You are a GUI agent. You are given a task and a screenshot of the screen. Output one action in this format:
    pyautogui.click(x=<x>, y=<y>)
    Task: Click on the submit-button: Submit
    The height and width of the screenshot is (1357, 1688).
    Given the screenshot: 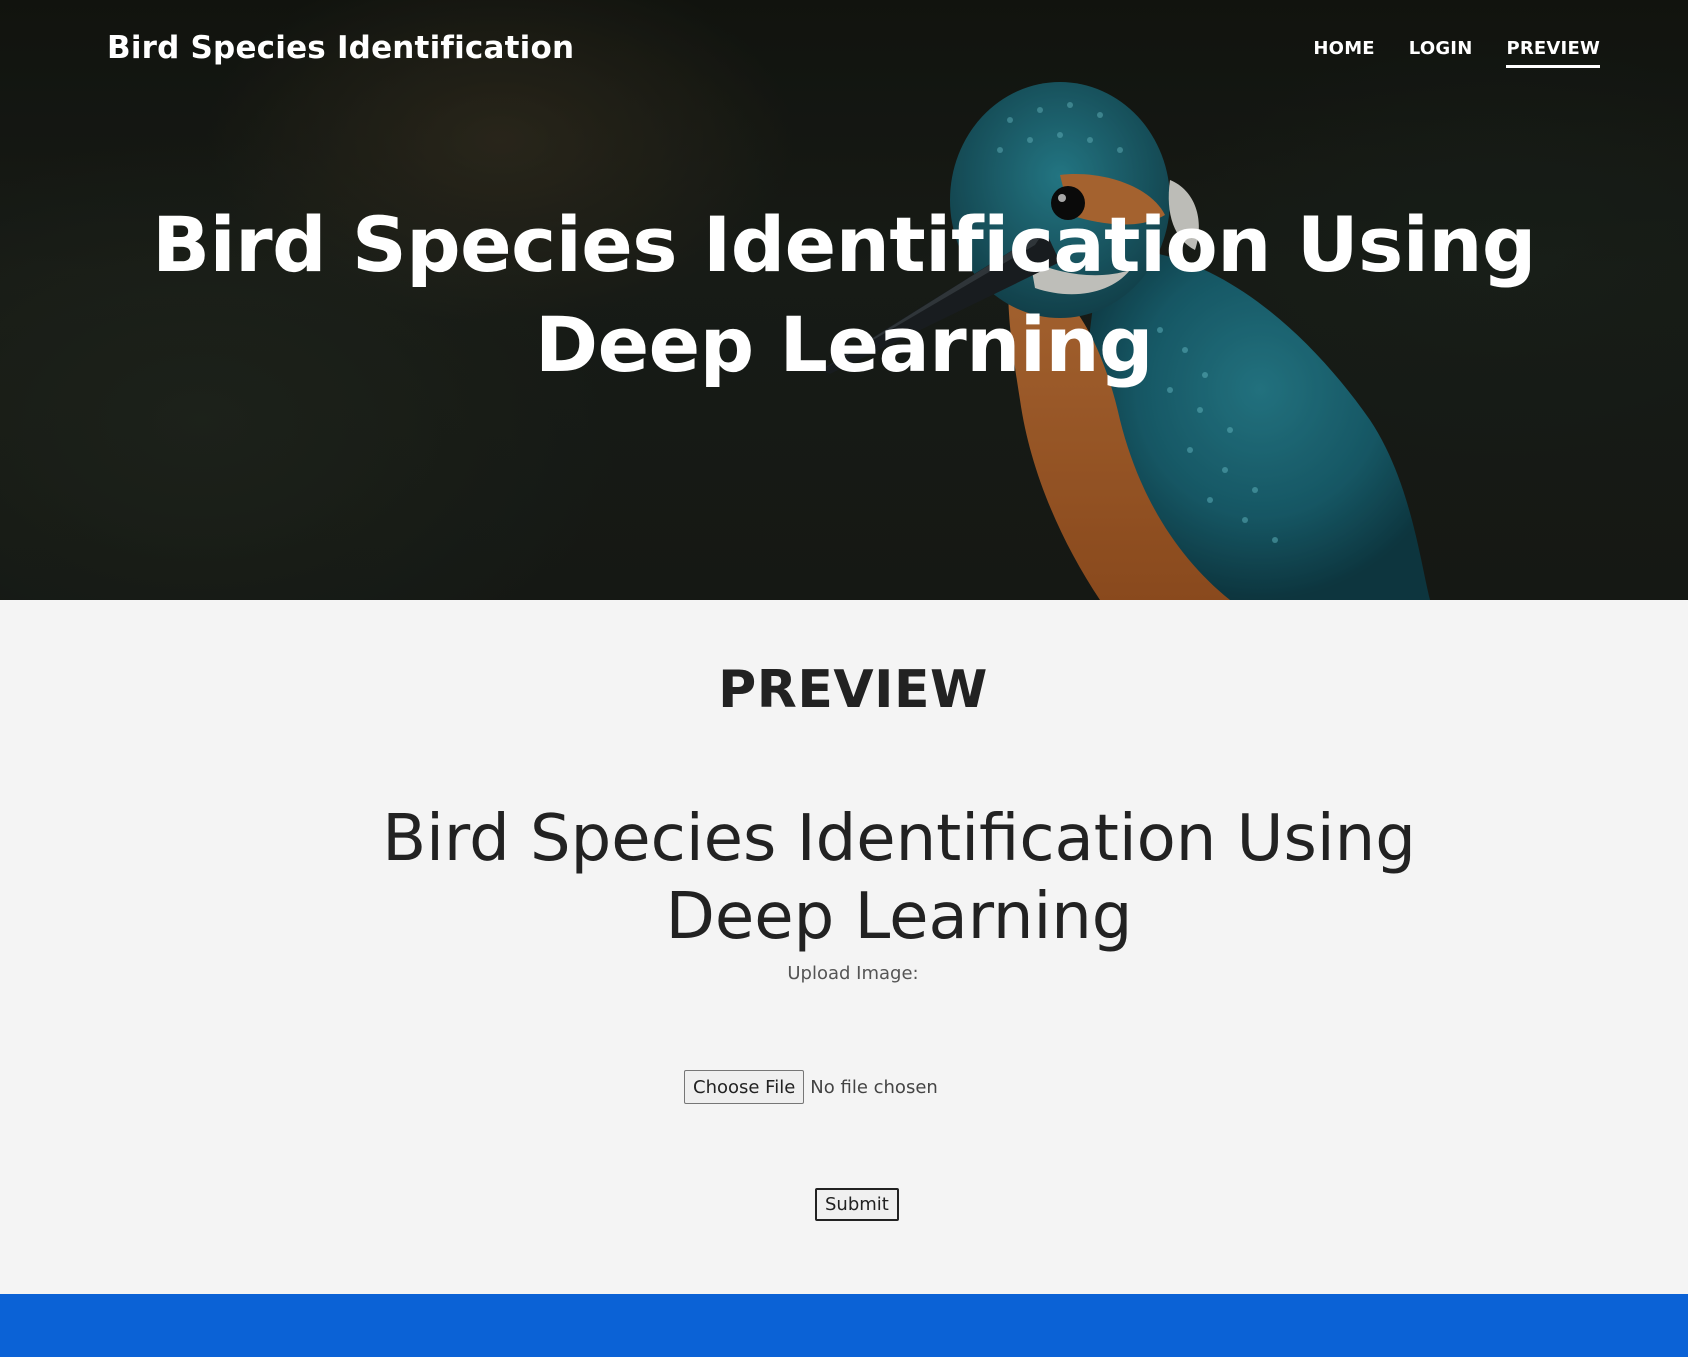 What is the action you would take?
    pyautogui.click(x=857, y=1204)
    